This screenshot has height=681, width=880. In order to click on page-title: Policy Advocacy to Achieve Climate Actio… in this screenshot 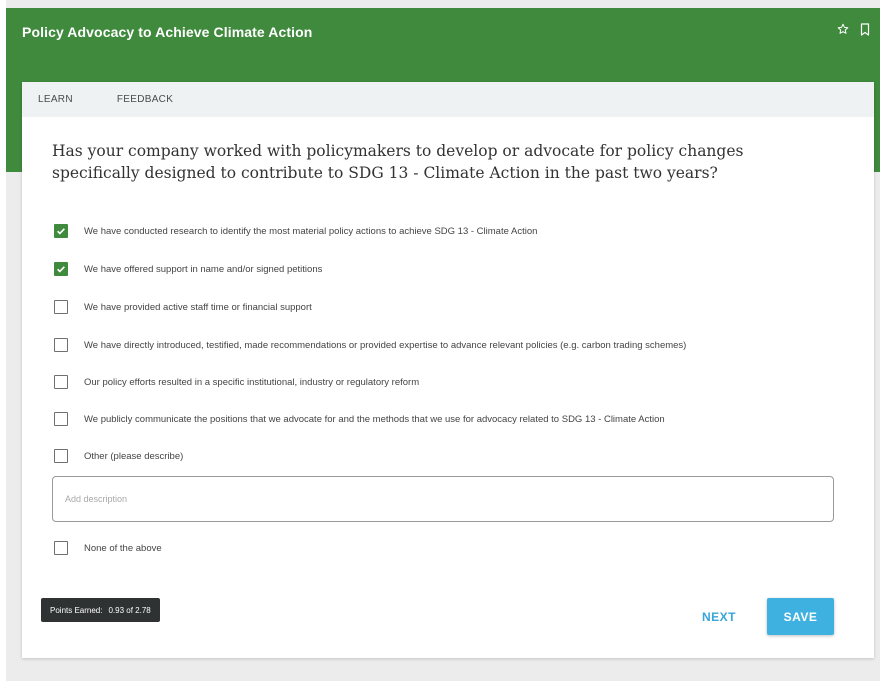, I will do `click(167, 32)`.